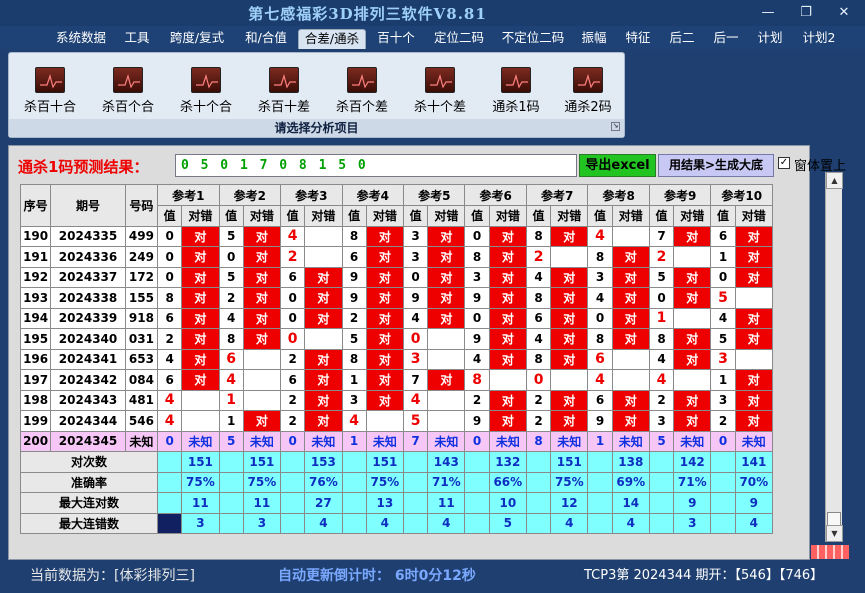 The height and width of the screenshot is (593, 865). I want to click on table-row: 199 2024344 546 4 1 对 2 对 4 5 9 对 2 对 9 对 3 对 2 对, so click(396, 421).